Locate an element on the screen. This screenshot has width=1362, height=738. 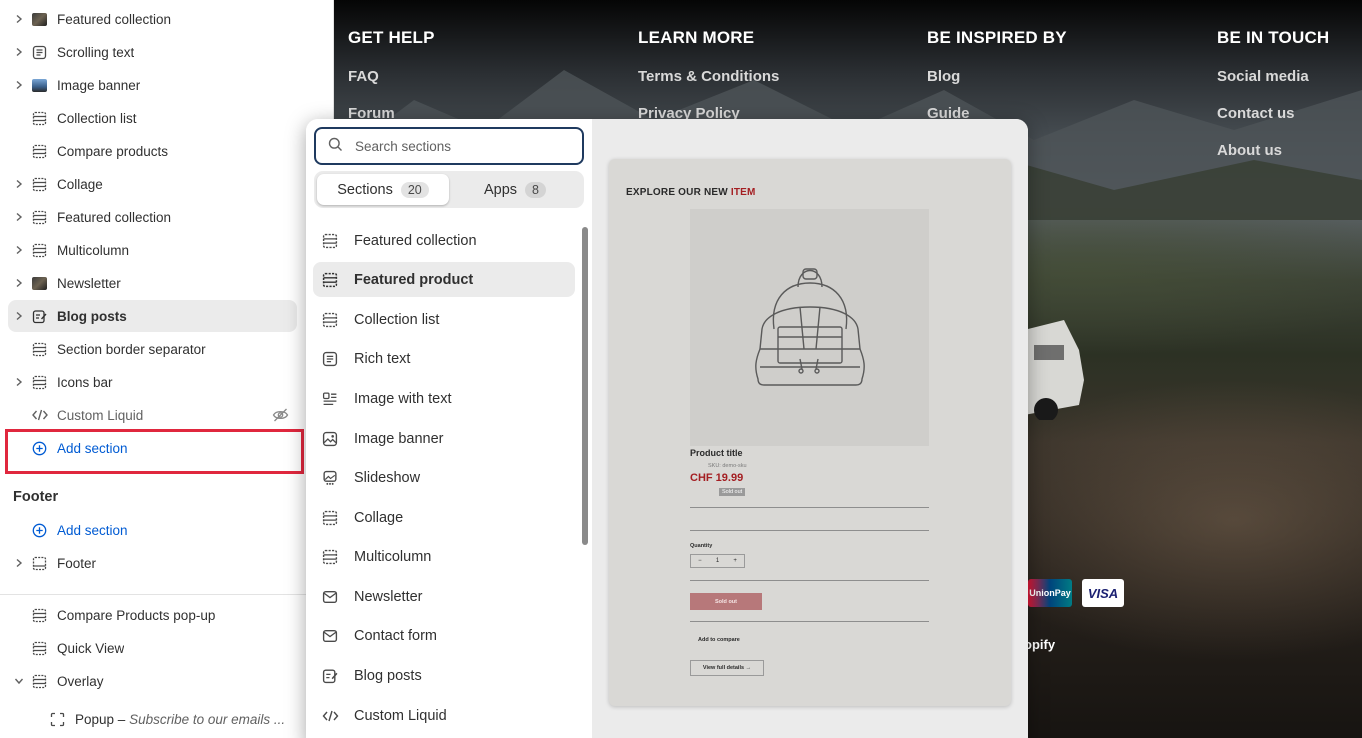
section-option-label: Multicolumn is located at coordinates (393, 556).